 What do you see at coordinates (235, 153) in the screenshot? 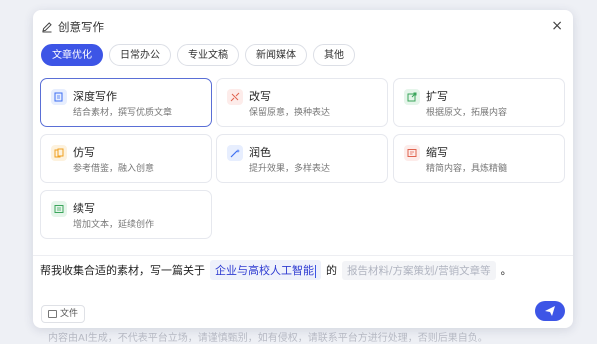
I see `polish-icon` at bounding box center [235, 153].